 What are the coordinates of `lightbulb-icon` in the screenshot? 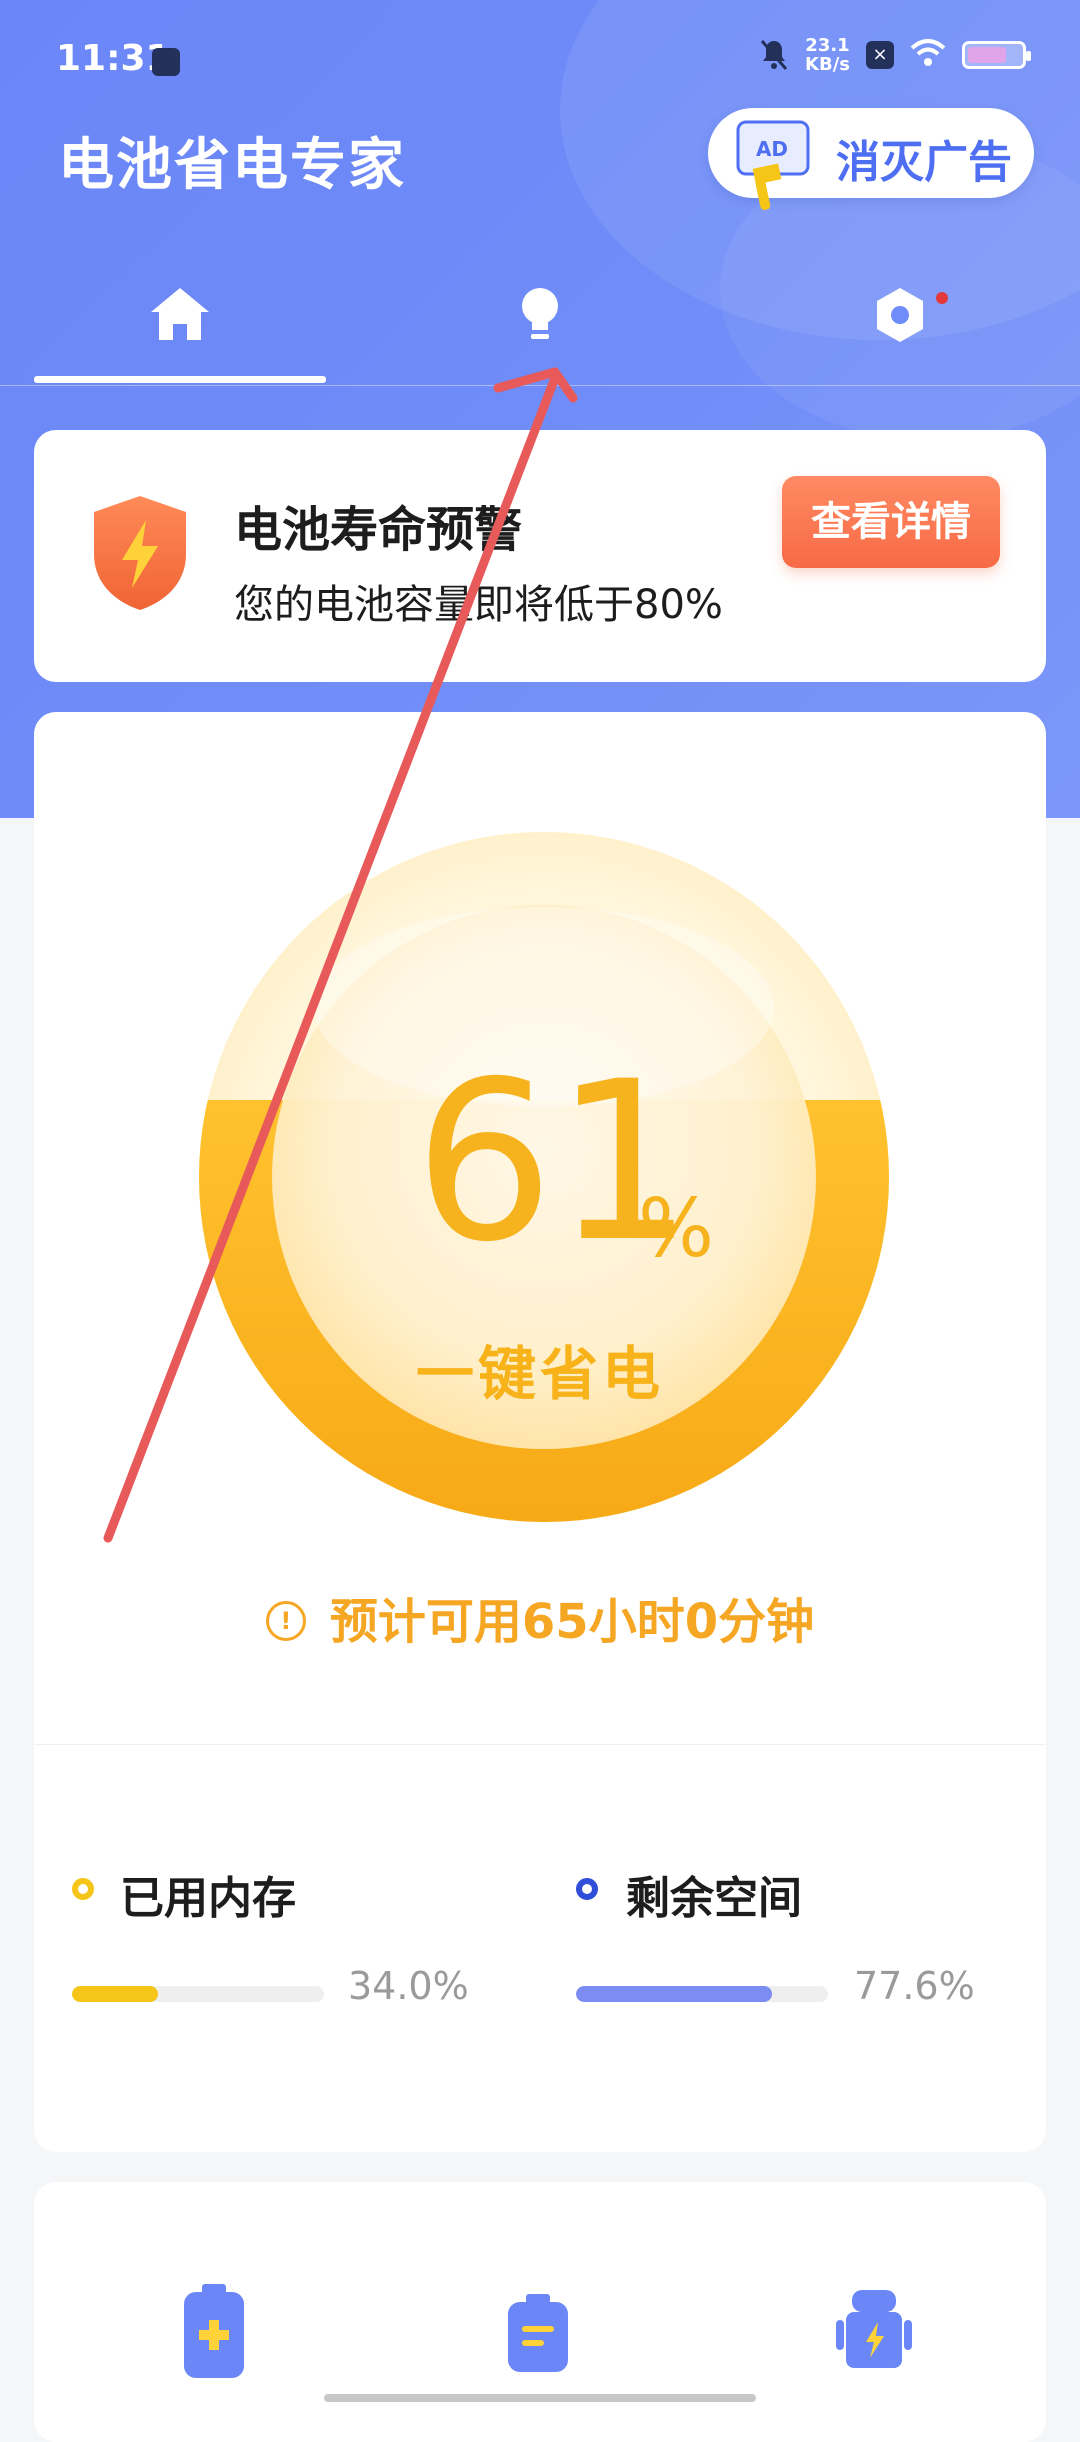 It's located at (540, 313).